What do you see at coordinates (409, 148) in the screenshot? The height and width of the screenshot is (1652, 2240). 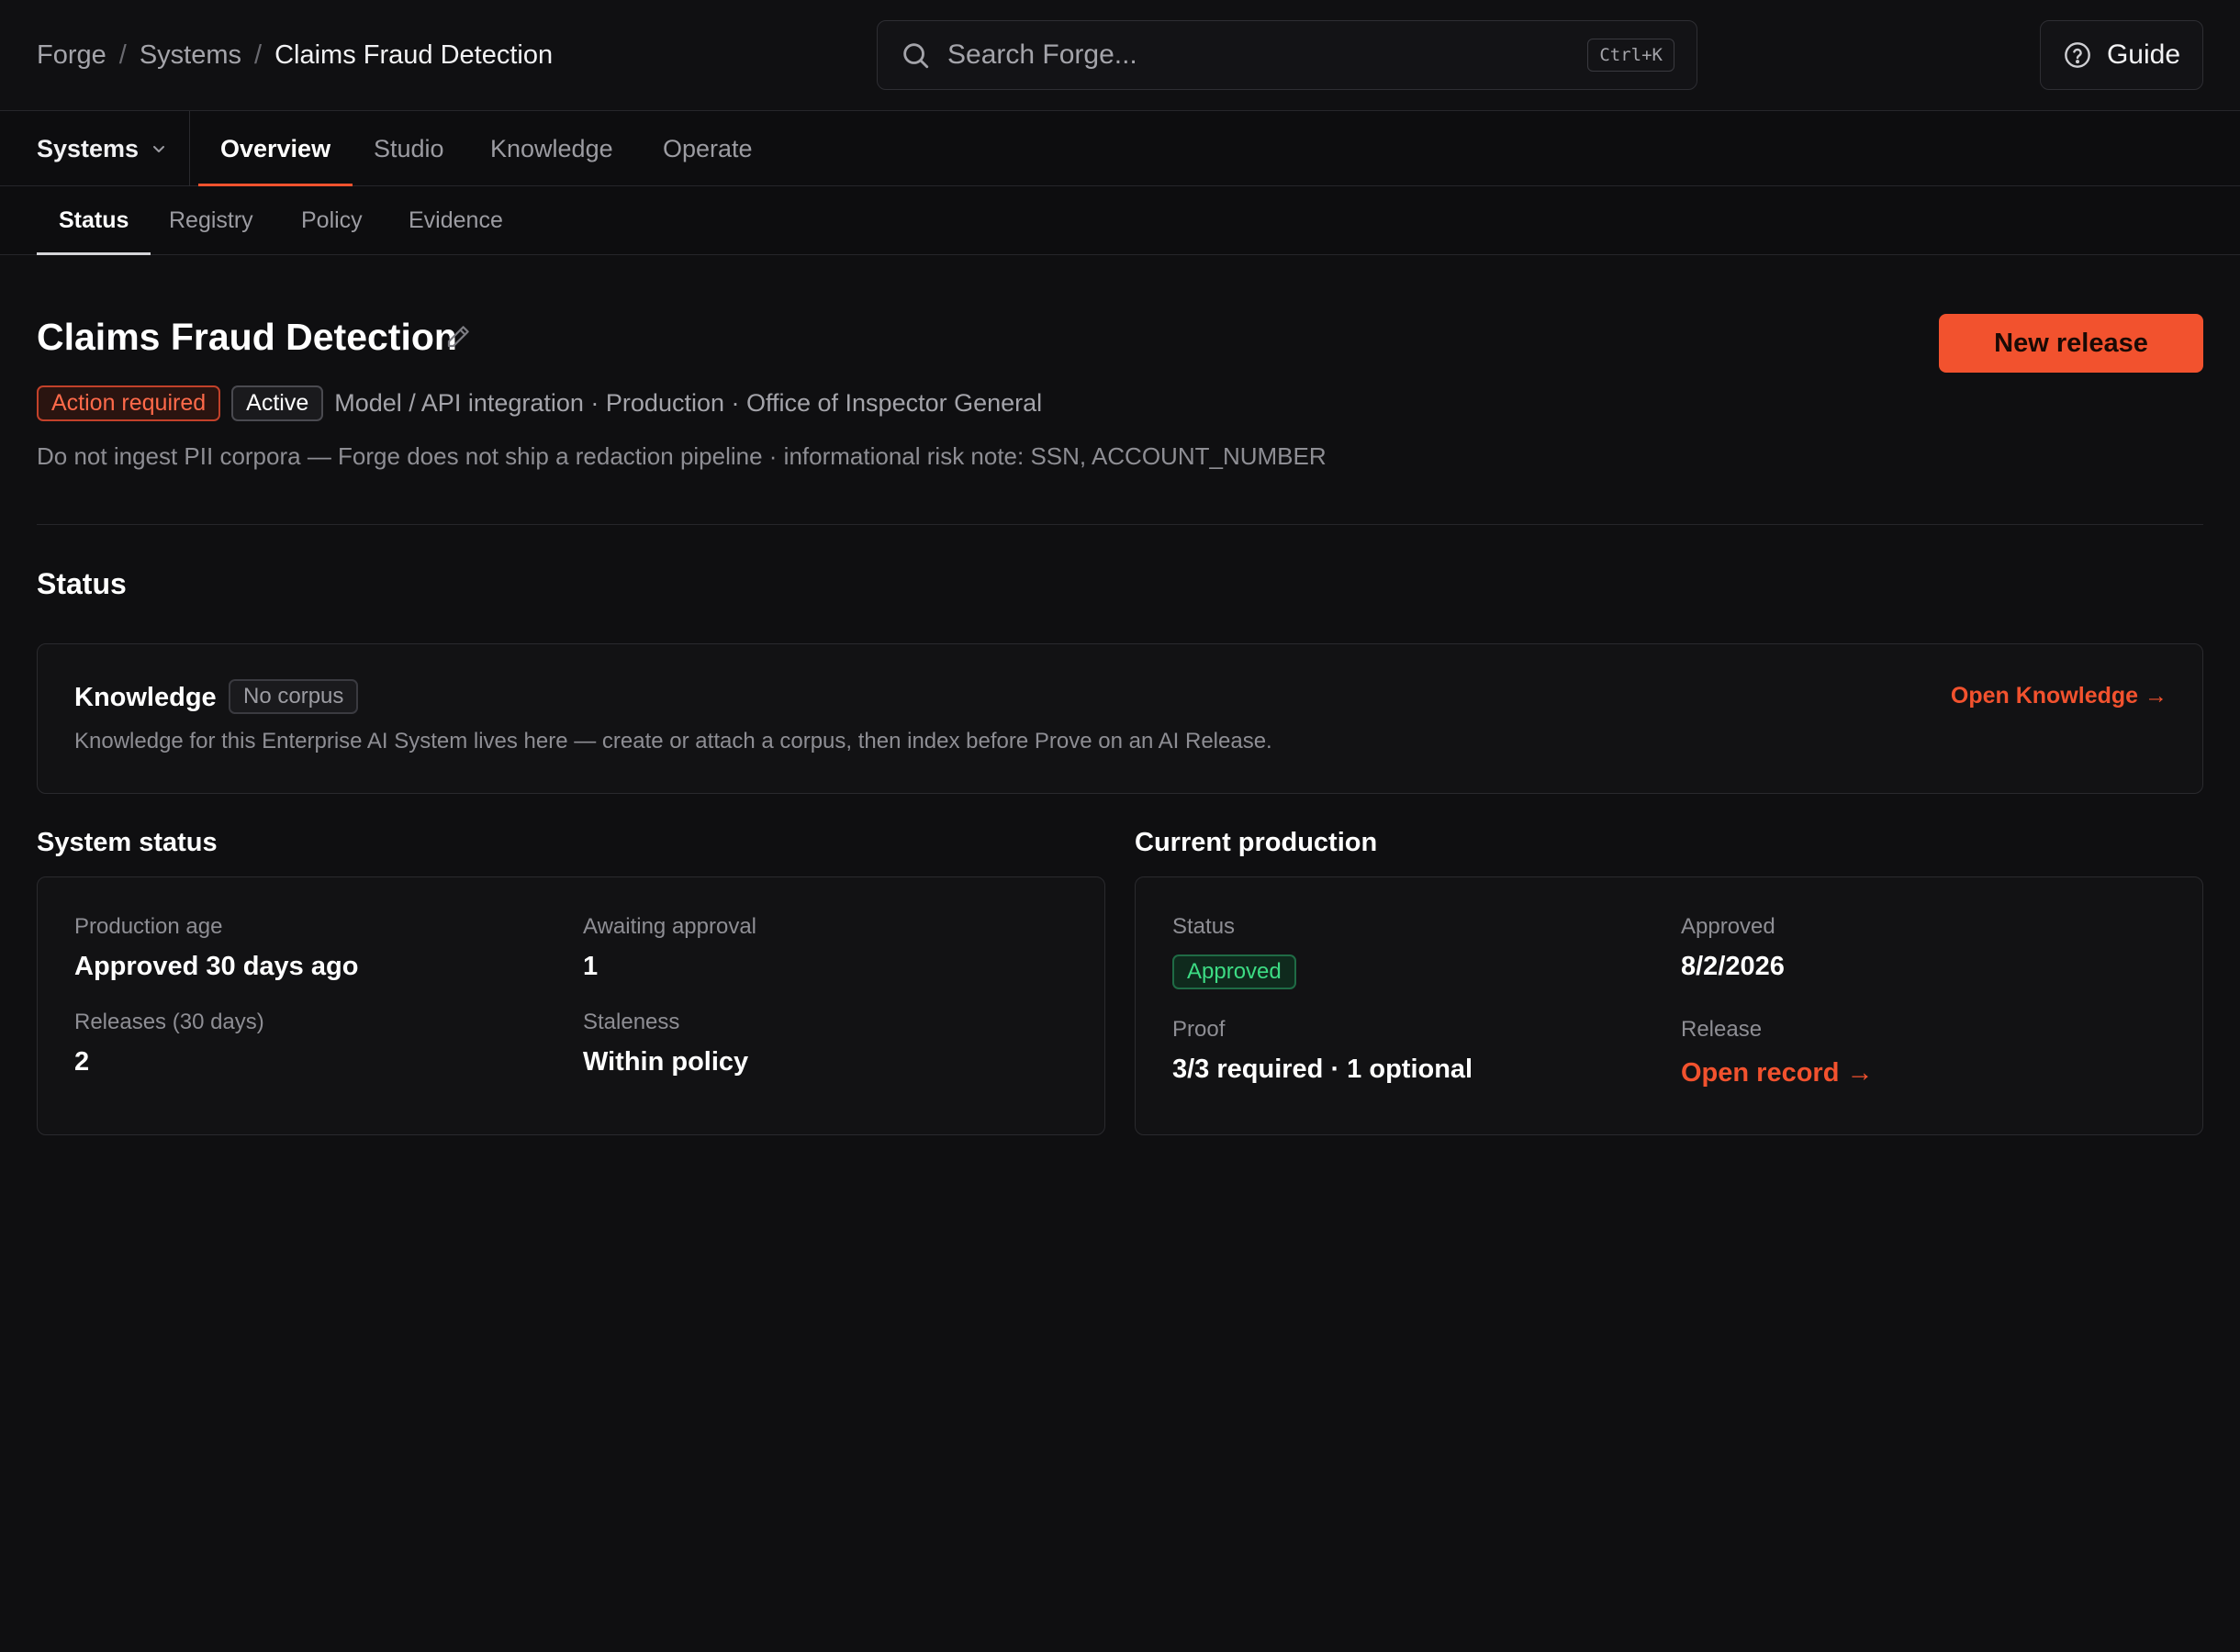 I see `tab-studio: Studio` at bounding box center [409, 148].